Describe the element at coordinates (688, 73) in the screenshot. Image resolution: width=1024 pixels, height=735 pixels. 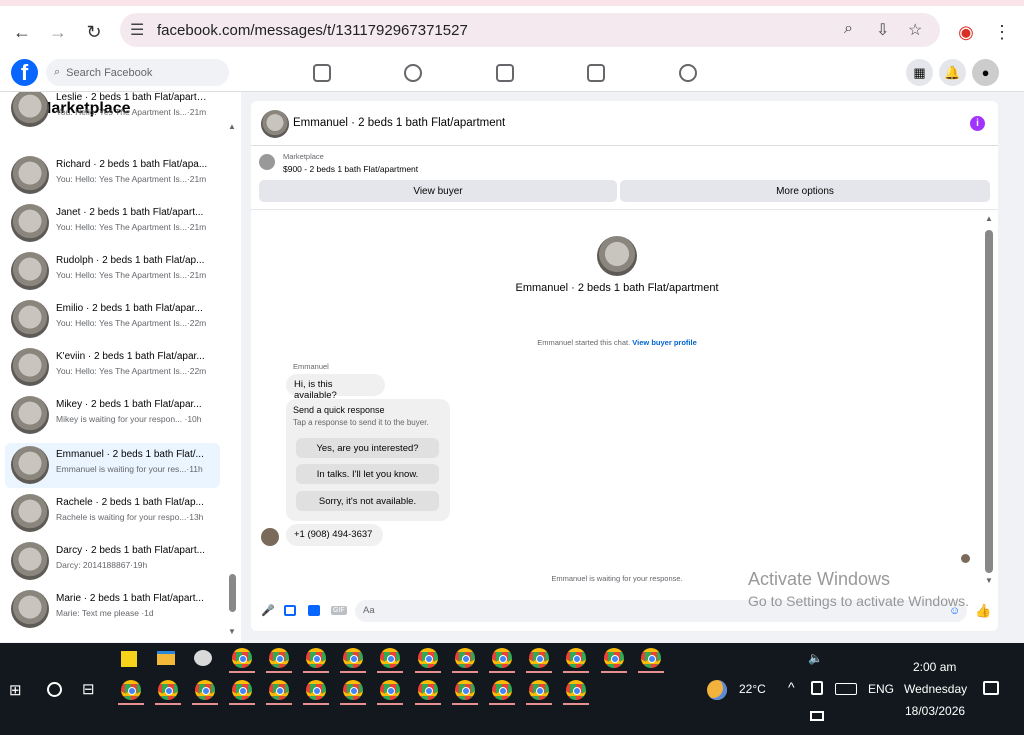
I see `groups-icon` at that location.